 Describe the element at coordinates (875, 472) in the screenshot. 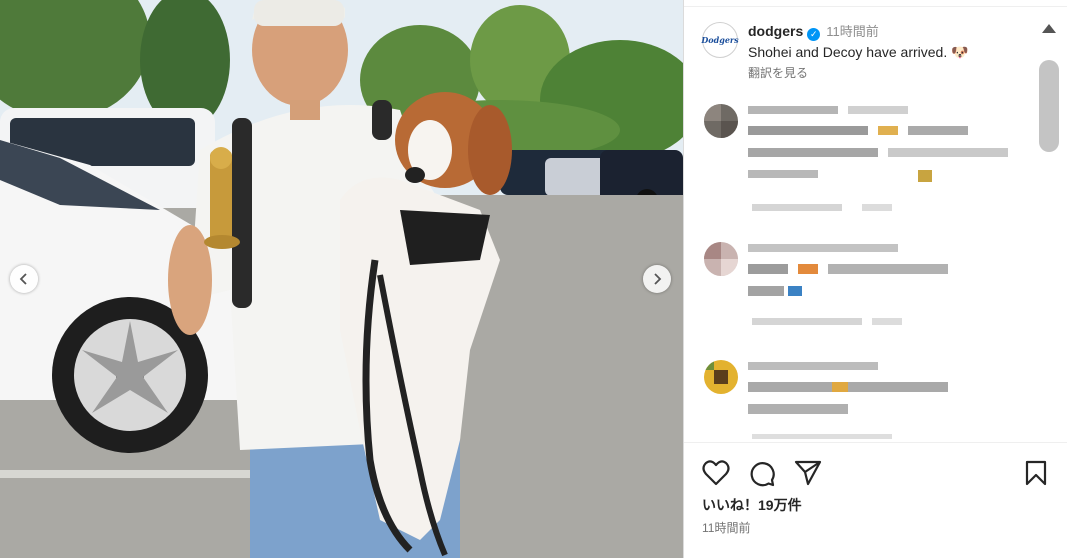

I see `post-action-bar` at that location.